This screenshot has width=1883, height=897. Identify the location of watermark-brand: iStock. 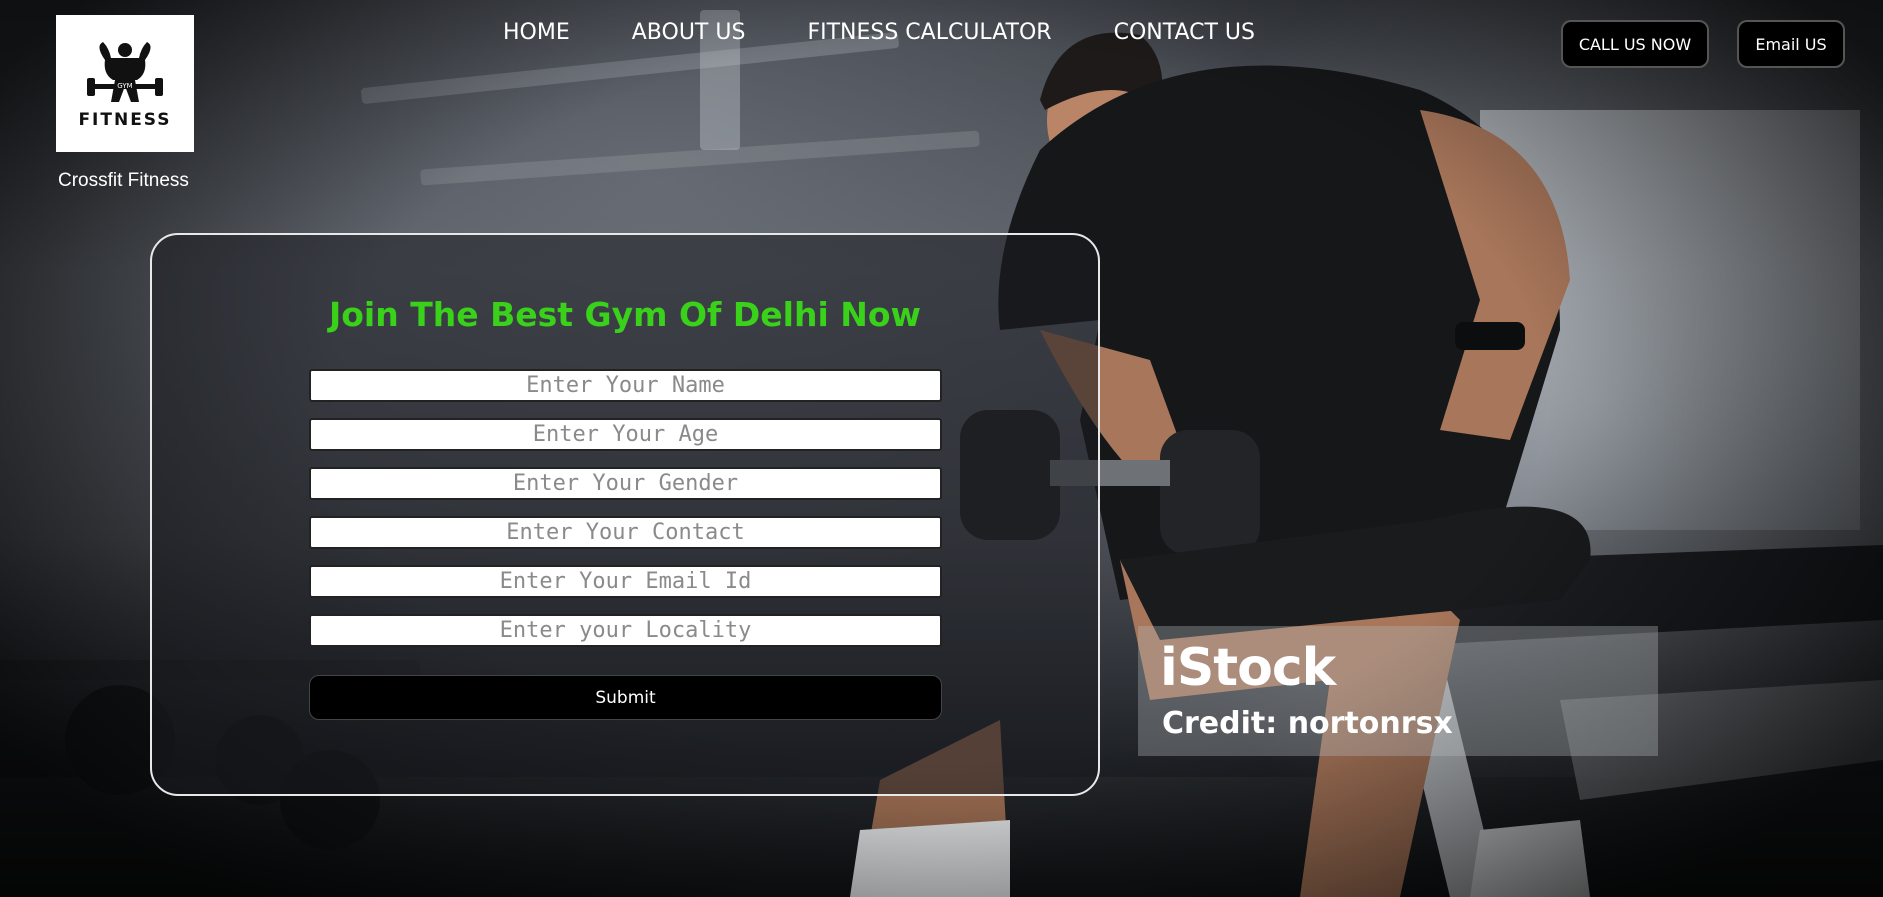
(1248, 668).